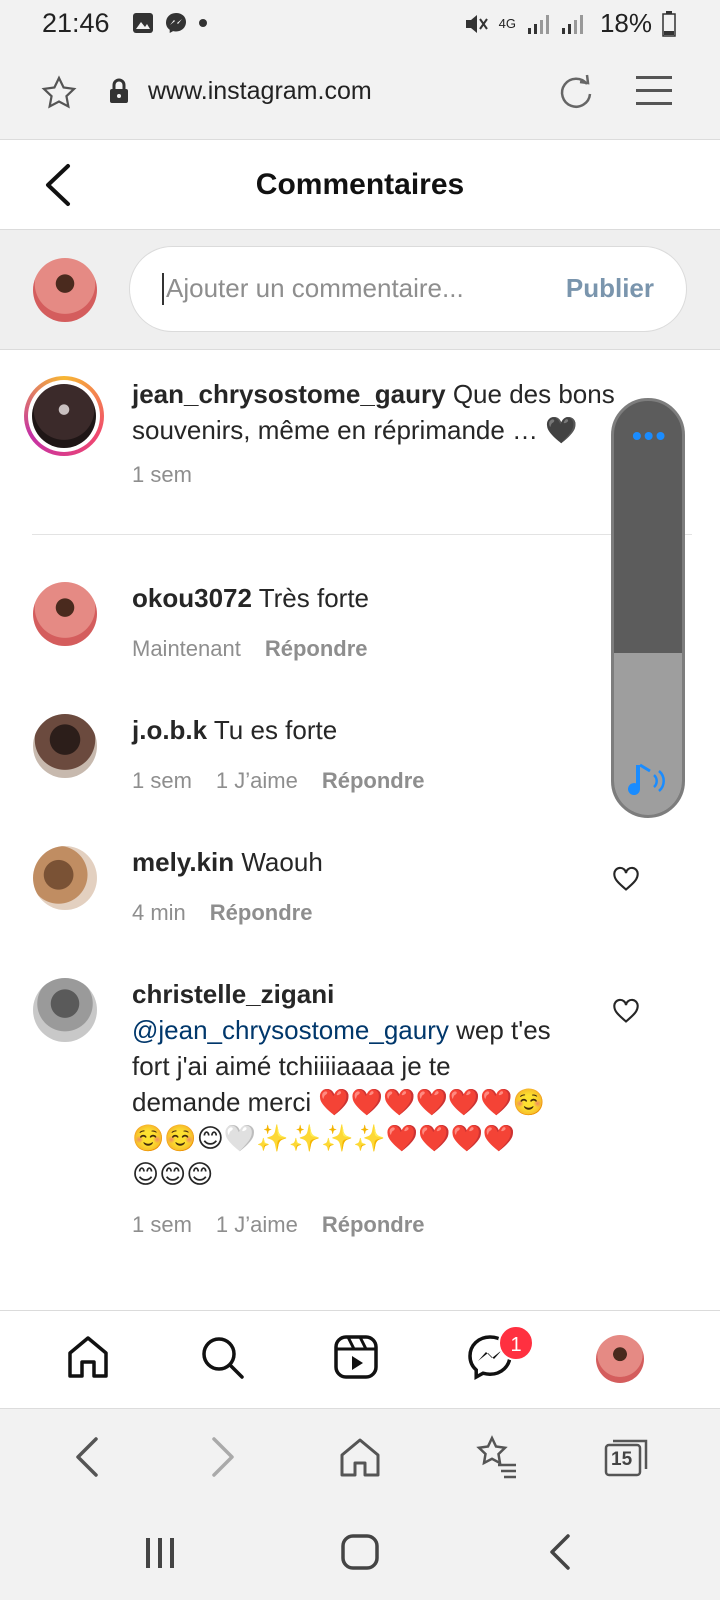 Image resolution: width=720 pixels, height=1600 pixels. I want to click on tabs-button: 15, so click(627, 1457).